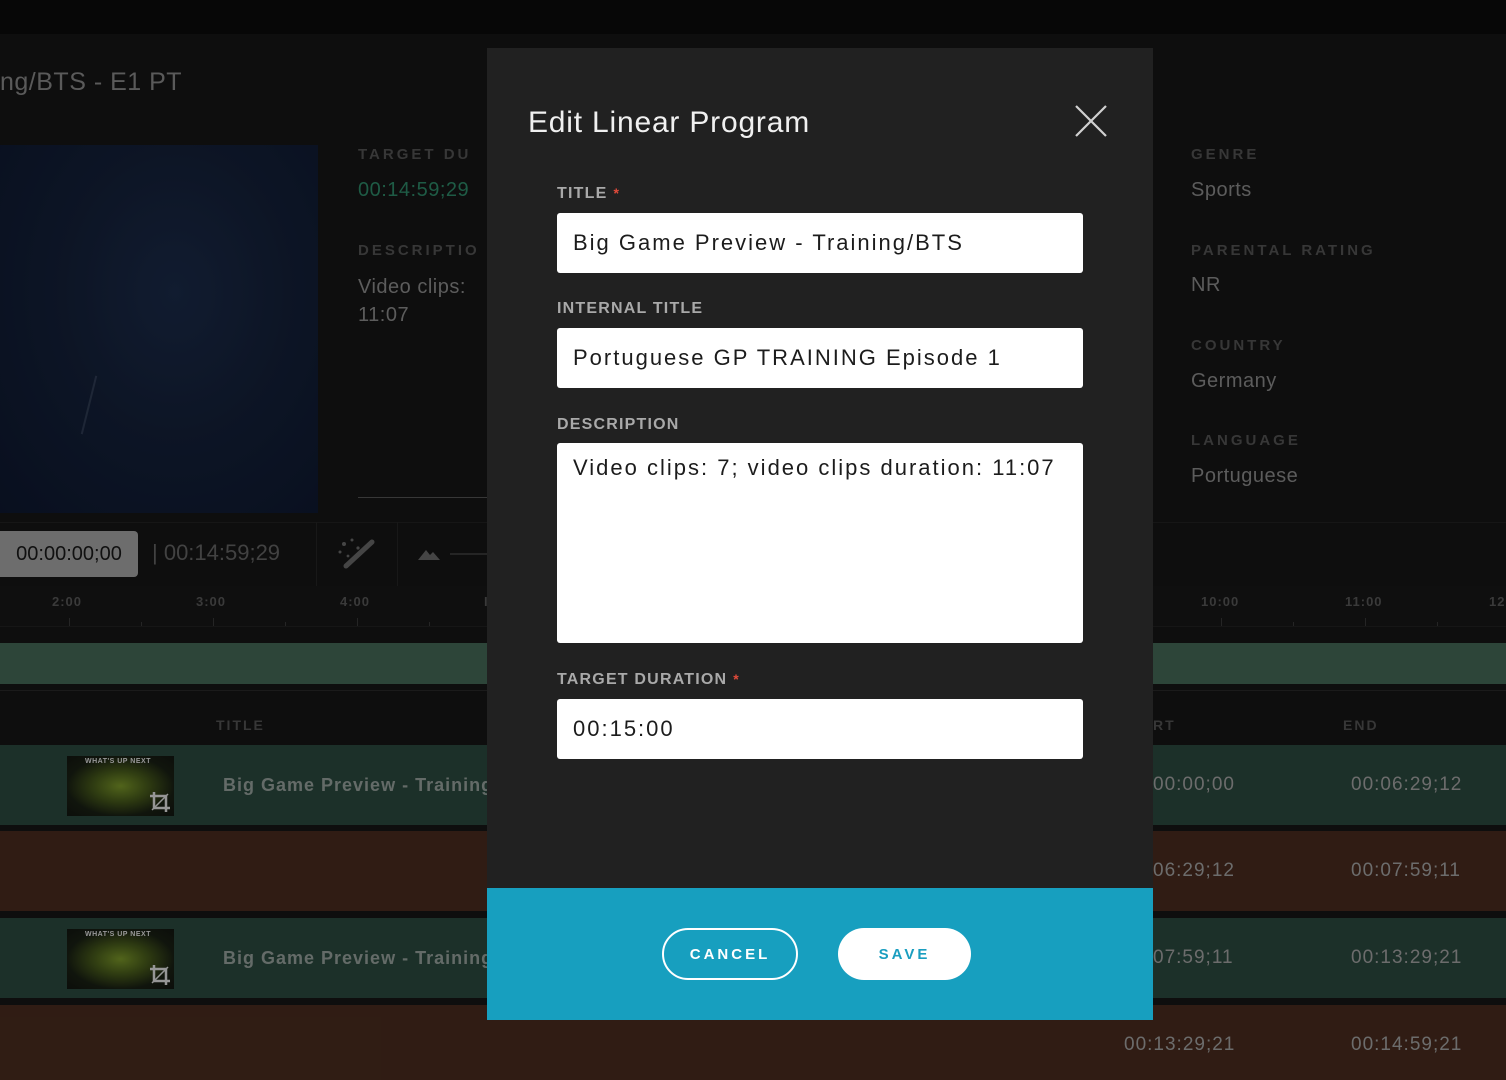 The image size is (1506, 1080). I want to click on target-duration-label: TARGET DURATION *, so click(648, 680).